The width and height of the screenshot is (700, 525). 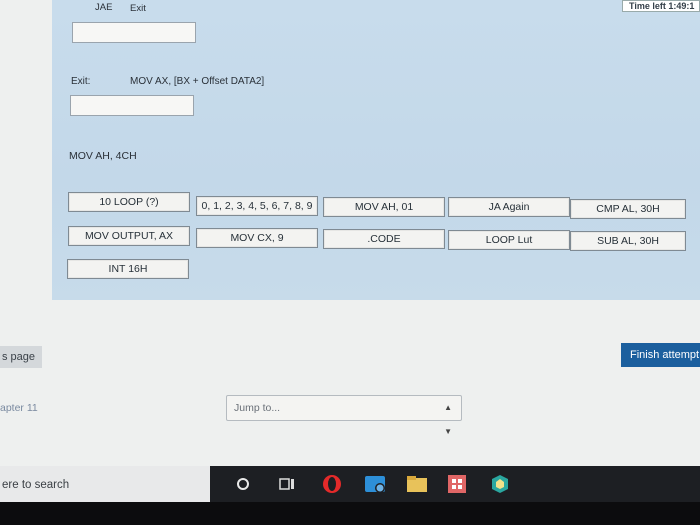 I want to click on choice-chip-5: CMP AL, 30H, so click(x=628, y=209).